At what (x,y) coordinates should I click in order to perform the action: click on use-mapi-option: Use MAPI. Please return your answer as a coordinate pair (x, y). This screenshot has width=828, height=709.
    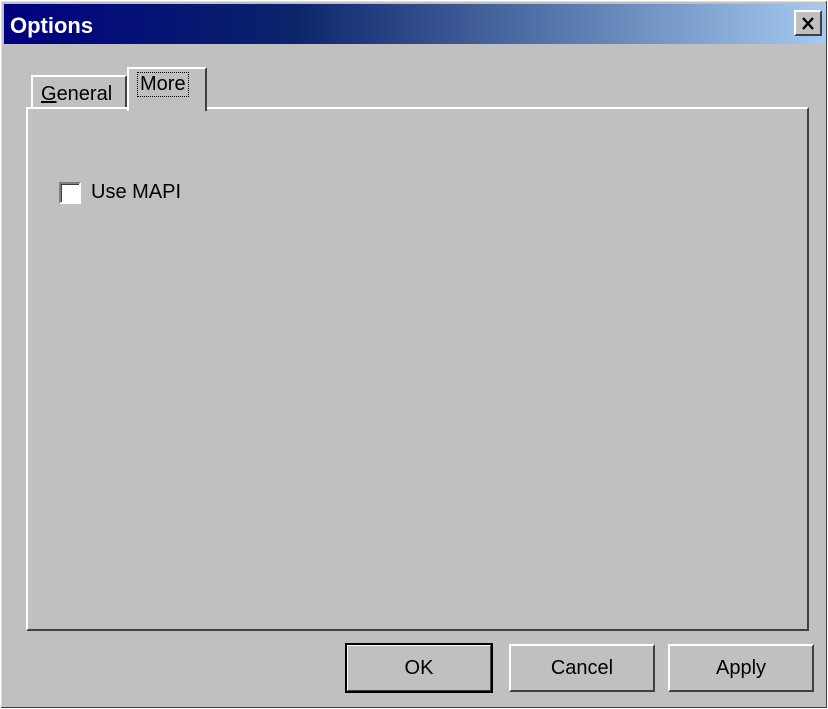
    Looking at the image, I should click on (120, 192).